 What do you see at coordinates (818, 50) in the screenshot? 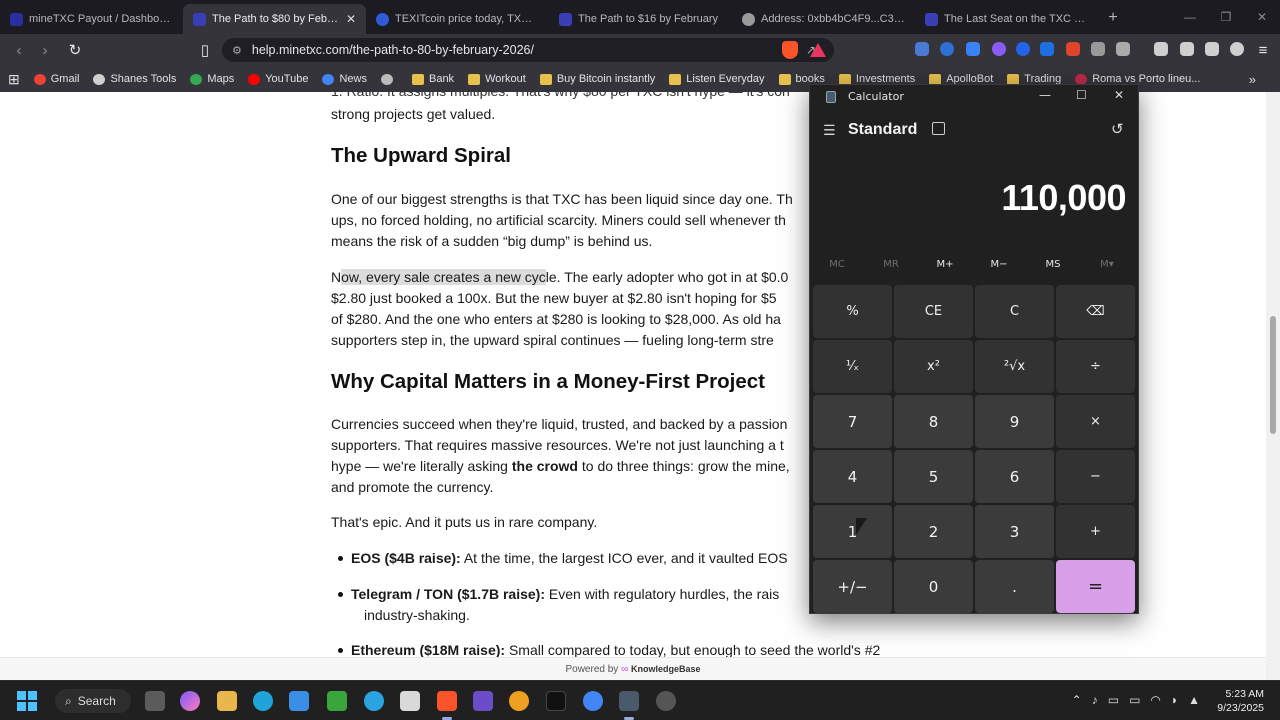
I see `brave-rewards-icon` at bounding box center [818, 50].